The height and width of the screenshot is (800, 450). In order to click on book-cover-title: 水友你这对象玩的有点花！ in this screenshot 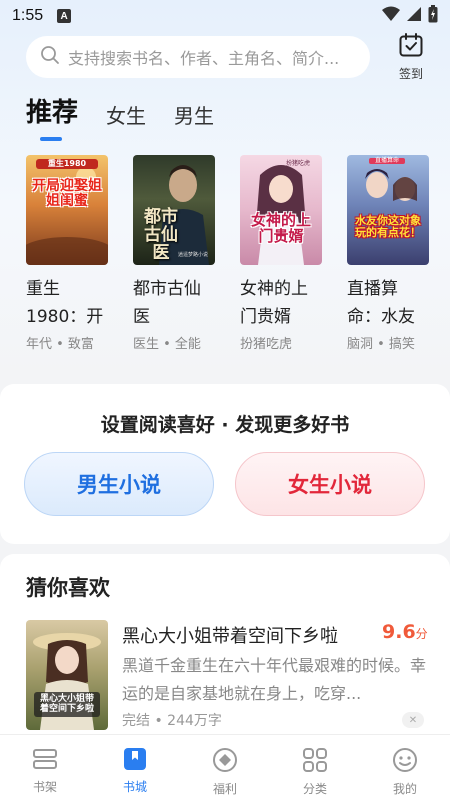, I will do `click(388, 226)`.